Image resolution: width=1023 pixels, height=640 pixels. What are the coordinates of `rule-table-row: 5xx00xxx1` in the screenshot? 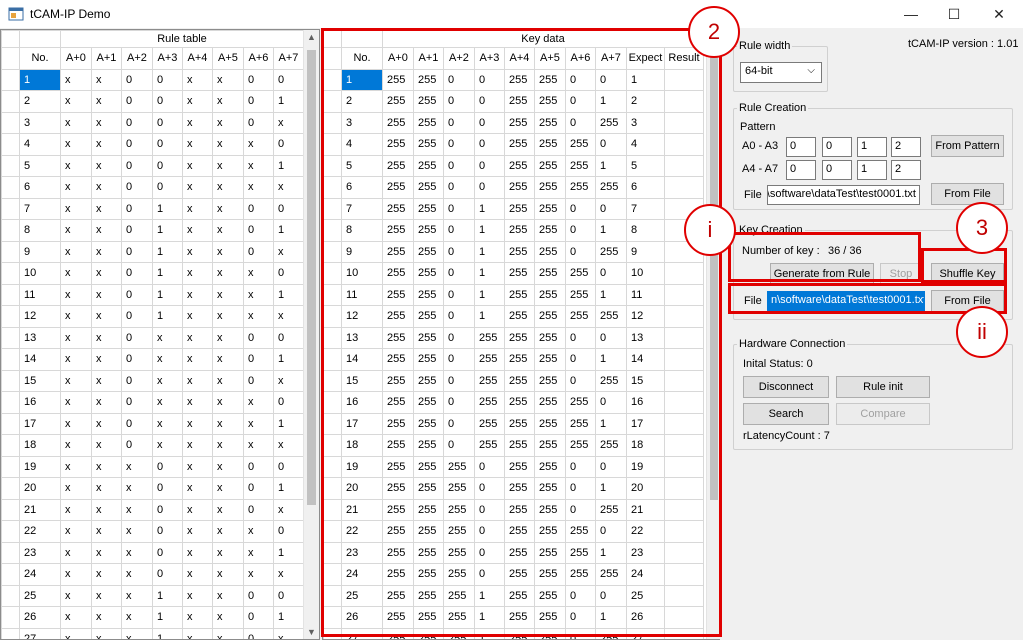 It's located at (152, 165).